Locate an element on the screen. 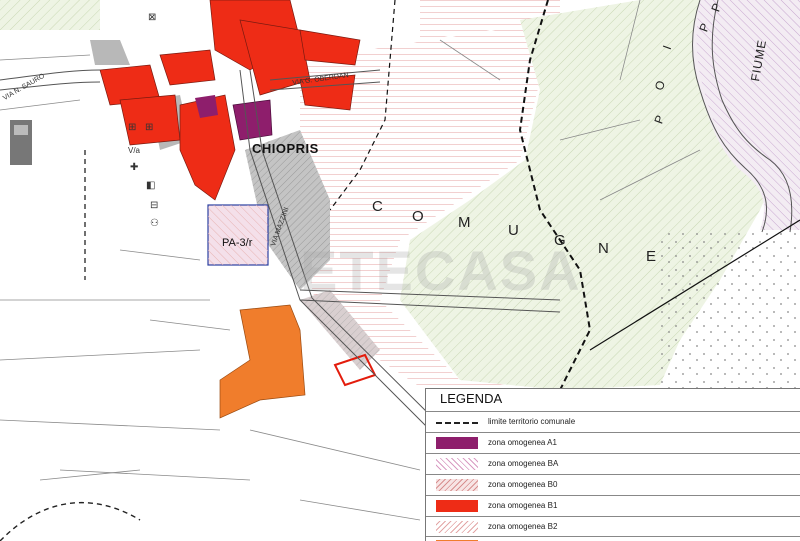  legend-row is located at coordinates (613, 538).